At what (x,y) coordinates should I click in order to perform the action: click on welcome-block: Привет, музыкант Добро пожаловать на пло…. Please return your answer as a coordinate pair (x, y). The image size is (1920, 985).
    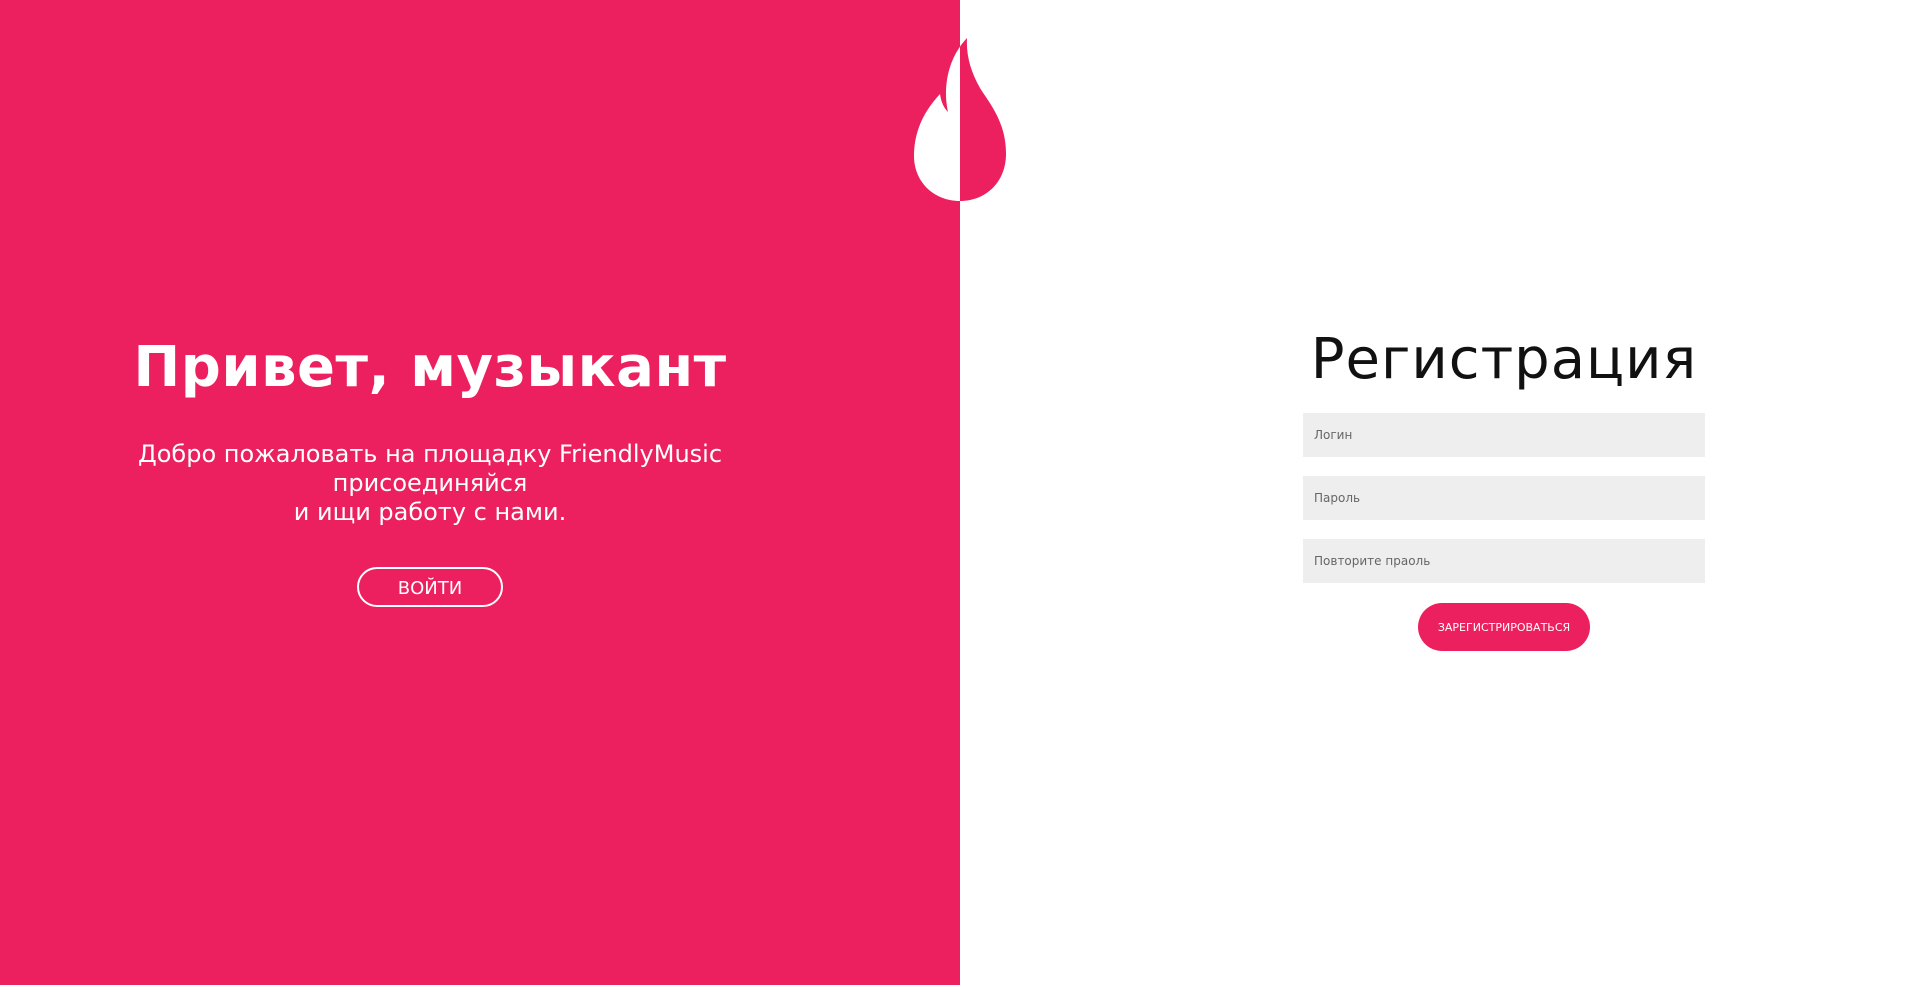
    Looking at the image, I should click on (430, 468).